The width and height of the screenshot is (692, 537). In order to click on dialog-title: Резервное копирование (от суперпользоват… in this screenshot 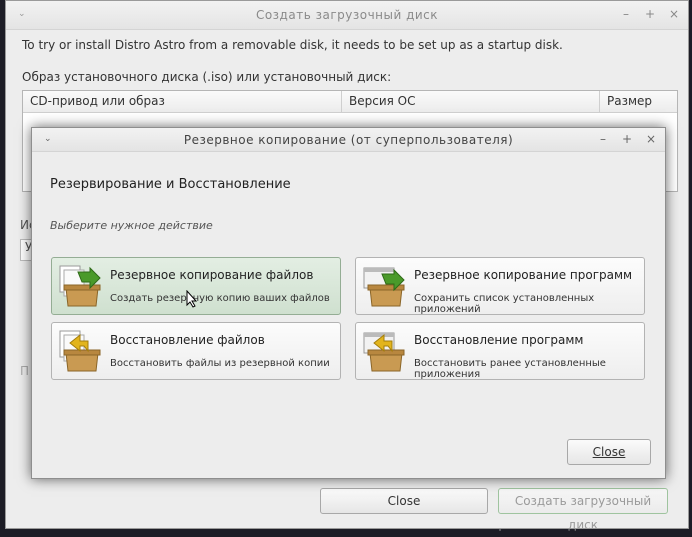, I will do `click(348, 140)`.